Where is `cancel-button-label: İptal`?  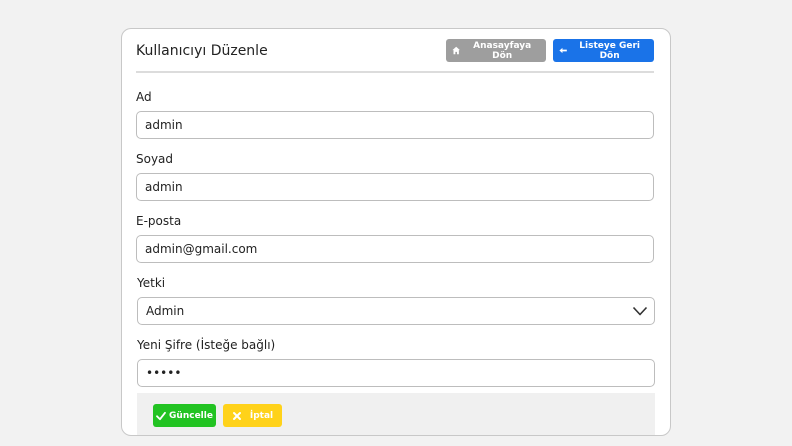
cancel-button-label: İptal is located at coordinates (261, 415).